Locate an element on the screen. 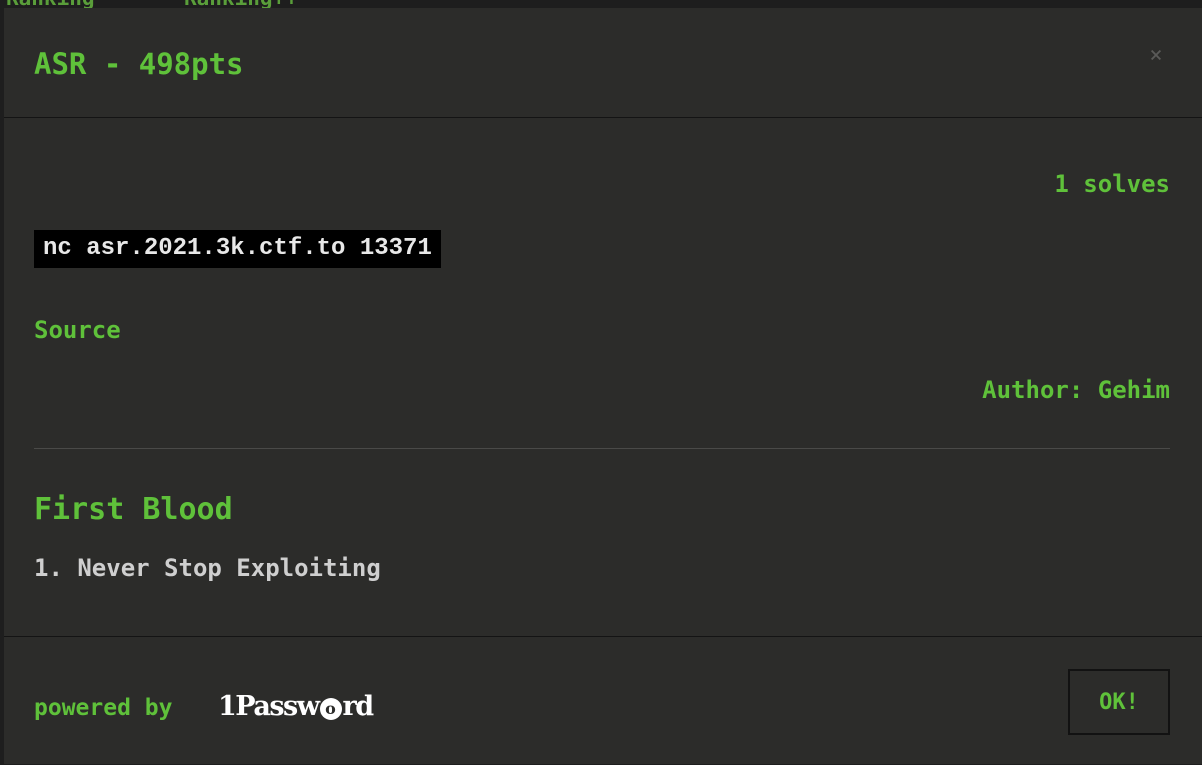 This screenshot has height=765, width=1202. solves-count: 1 solves is located at coordinates (1112, 184).